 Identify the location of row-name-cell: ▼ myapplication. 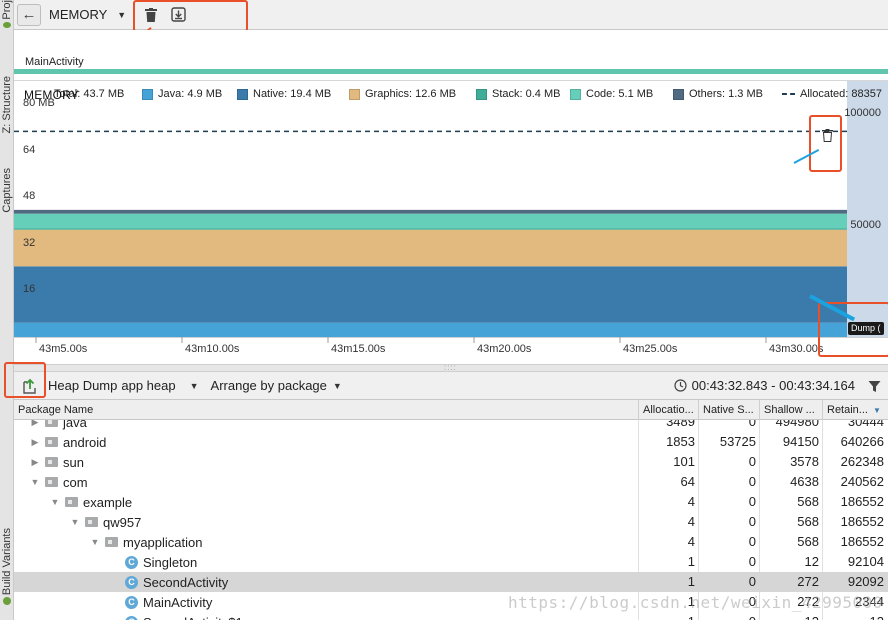
(146, 542).